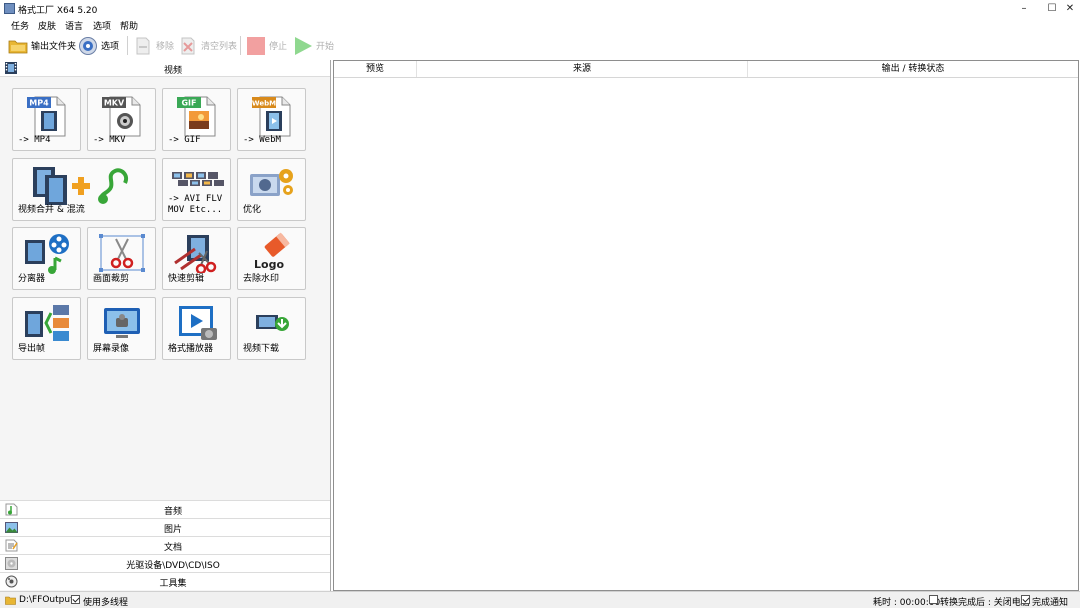 The height and width of the screenshot is (608, 1080). What do you see at coordinates (252, 210) in the screenshot?
I see `tile-label: 优化` at bounding box center [252, 210].